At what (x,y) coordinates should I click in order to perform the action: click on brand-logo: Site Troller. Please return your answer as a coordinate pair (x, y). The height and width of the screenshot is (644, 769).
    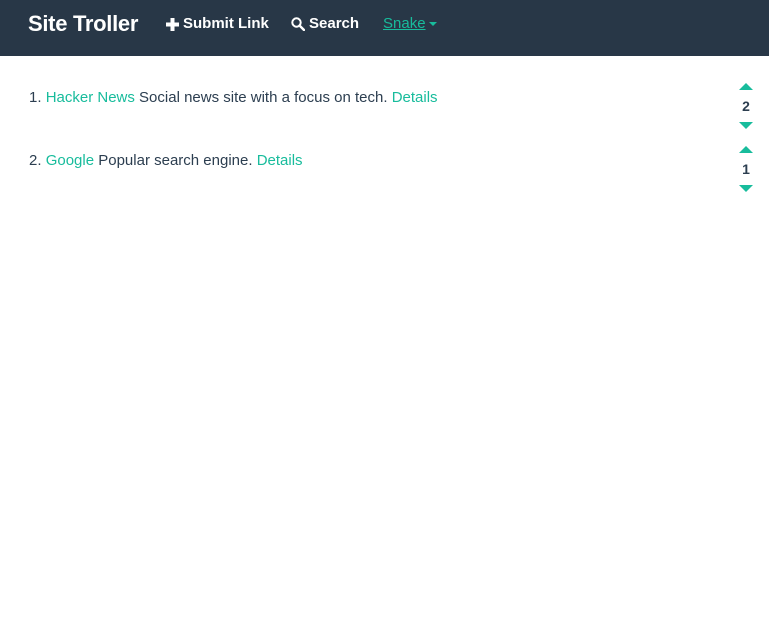
    Looking at the image, I should click on (83, 28).